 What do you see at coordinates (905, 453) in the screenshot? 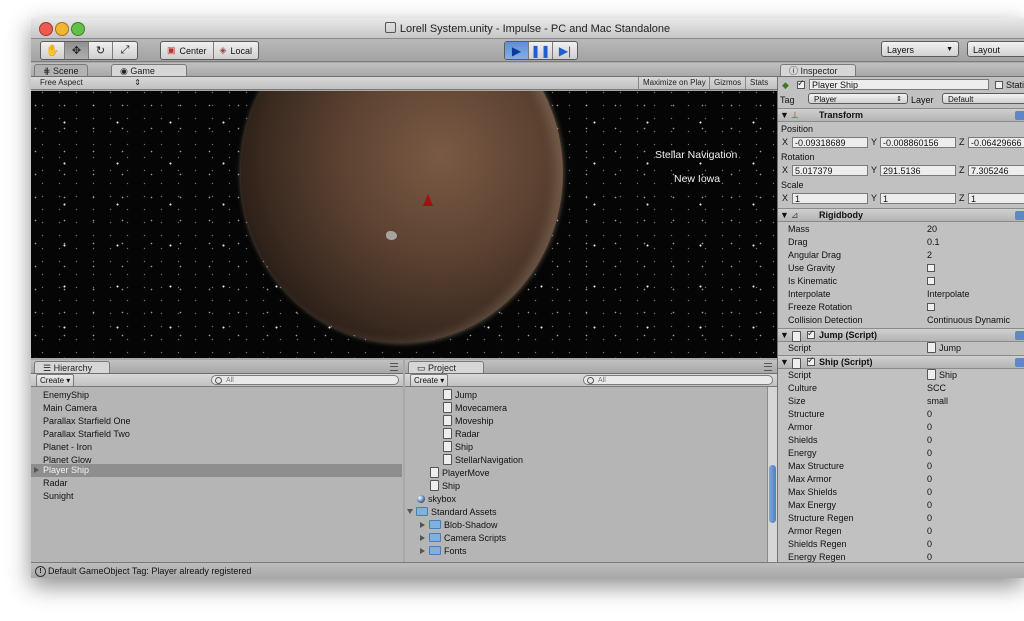
I see `ship-prop-row: Energy 0` at bounding box center [905, 453].